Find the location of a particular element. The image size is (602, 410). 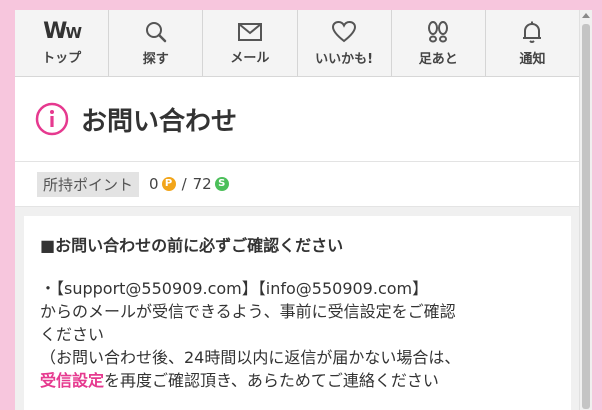

search-icon is located at coordinates (155, 31).